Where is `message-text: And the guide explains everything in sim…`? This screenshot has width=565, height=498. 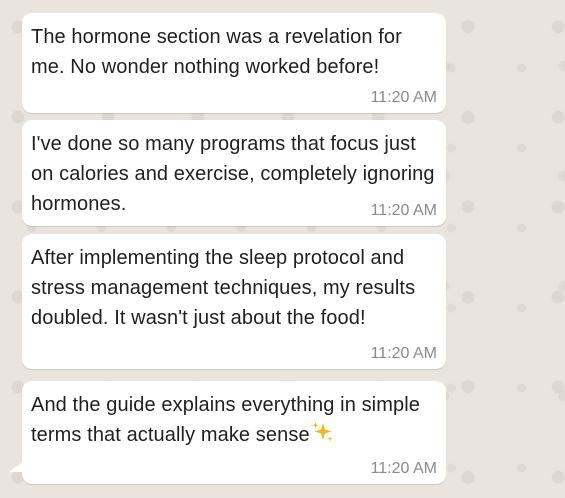
message-text: And the guide explains everything in sim… is located at coordinates (225, 420).